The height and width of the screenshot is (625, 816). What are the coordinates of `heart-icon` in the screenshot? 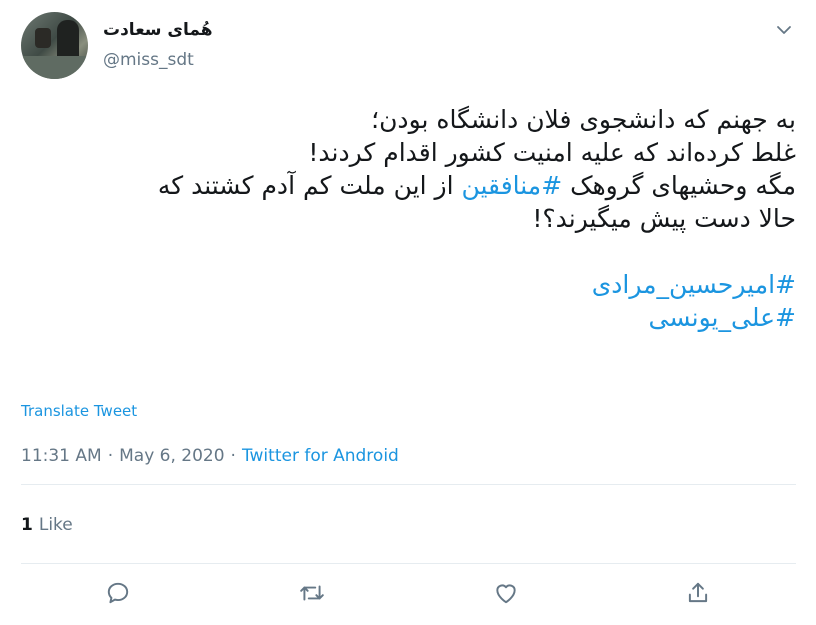 It's located at (506, 594).